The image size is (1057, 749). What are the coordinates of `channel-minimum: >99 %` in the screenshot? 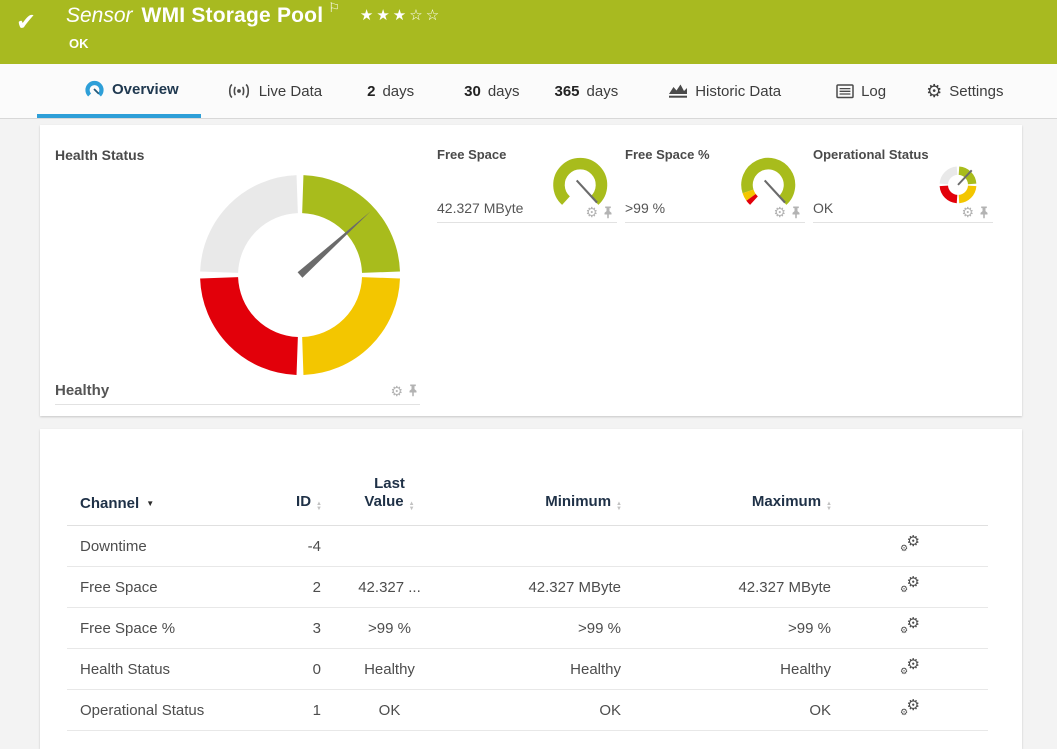 It's located at (539, 628).